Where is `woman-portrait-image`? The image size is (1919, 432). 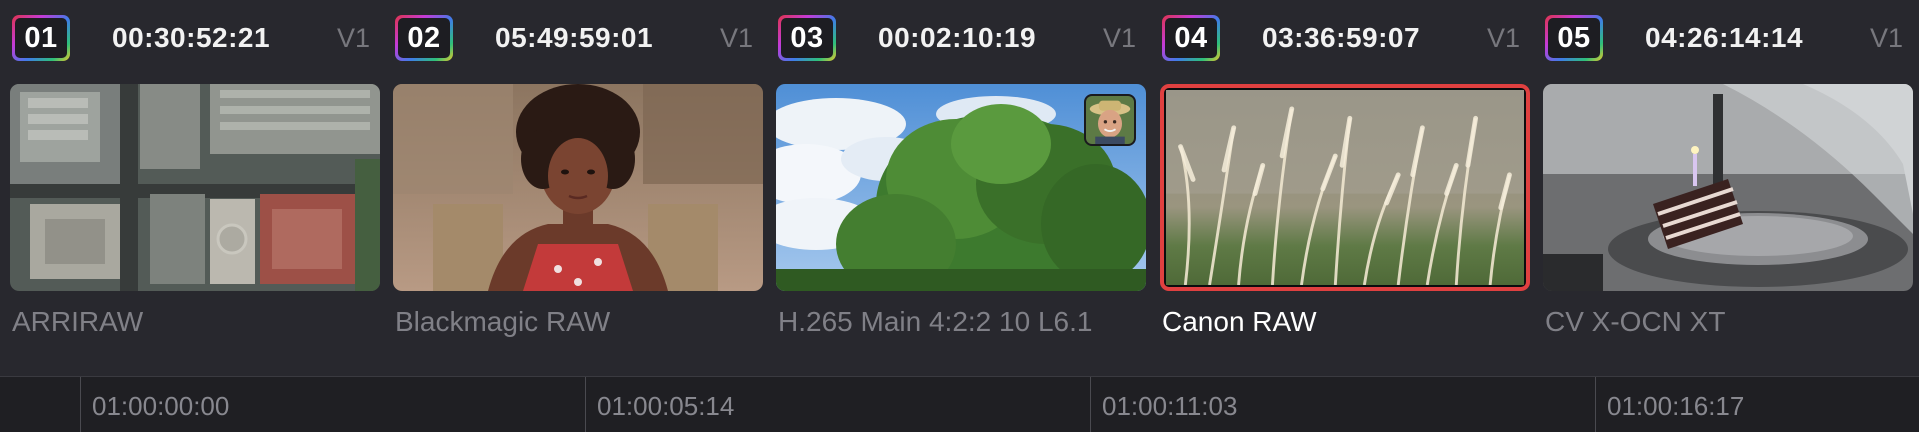
woman-portrait-image is located at coordinates (578, 187).